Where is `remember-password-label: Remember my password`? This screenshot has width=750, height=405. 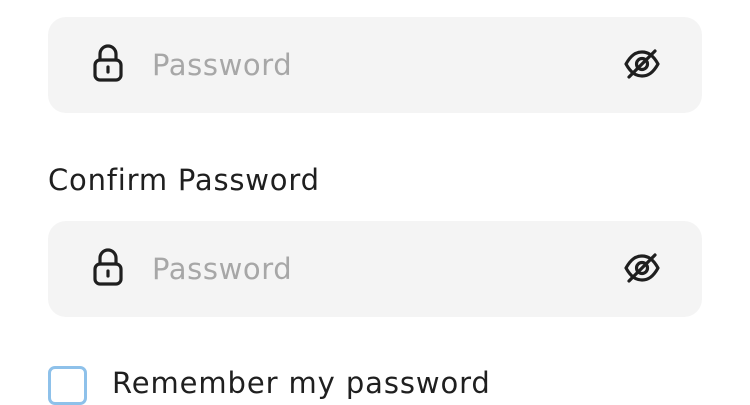
remember-password-label: Remember my password is located at coordinates (301, 383).